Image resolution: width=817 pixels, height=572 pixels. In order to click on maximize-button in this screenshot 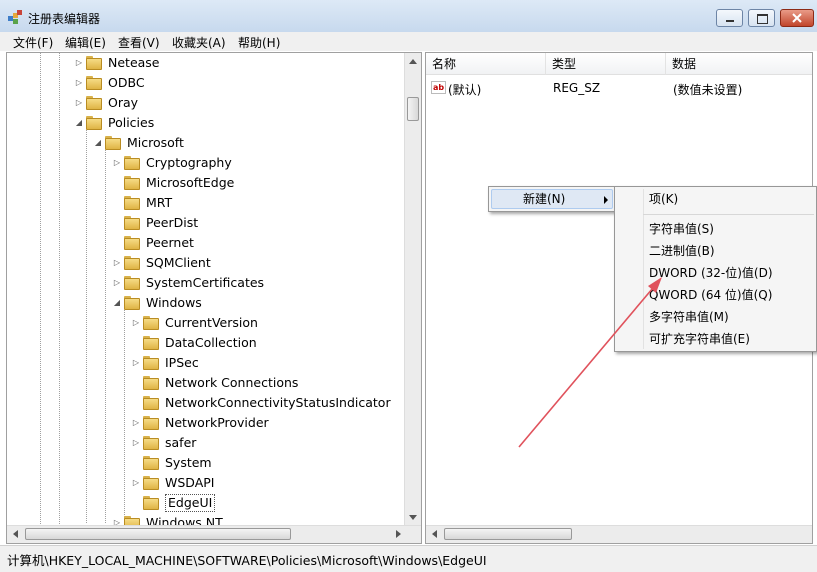, I will do `click(761, 18)`.